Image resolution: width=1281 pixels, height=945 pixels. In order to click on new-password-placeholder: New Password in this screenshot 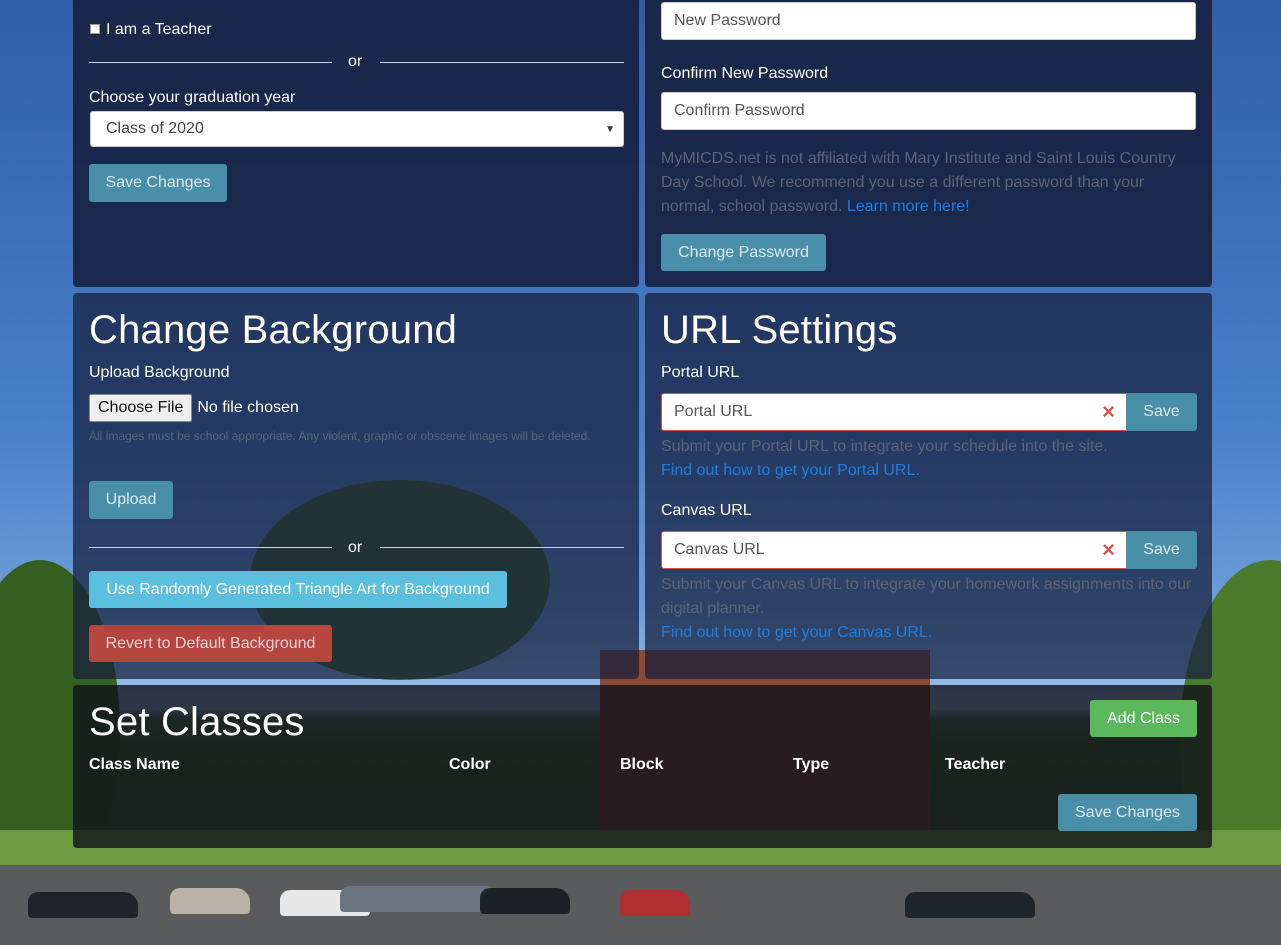, I will do `click(727, 20)`.